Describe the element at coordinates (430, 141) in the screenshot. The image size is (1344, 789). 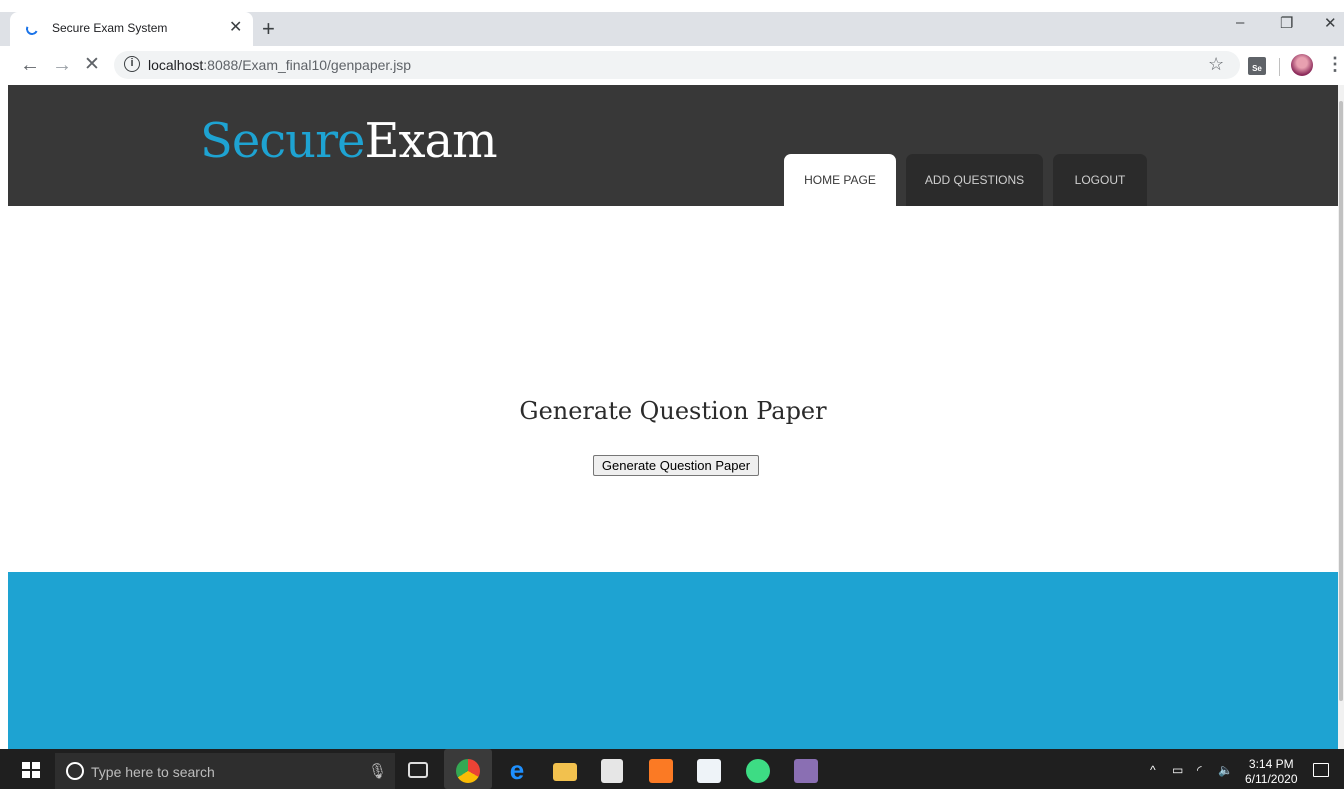
I see `logo-exam: Exam` at that location.